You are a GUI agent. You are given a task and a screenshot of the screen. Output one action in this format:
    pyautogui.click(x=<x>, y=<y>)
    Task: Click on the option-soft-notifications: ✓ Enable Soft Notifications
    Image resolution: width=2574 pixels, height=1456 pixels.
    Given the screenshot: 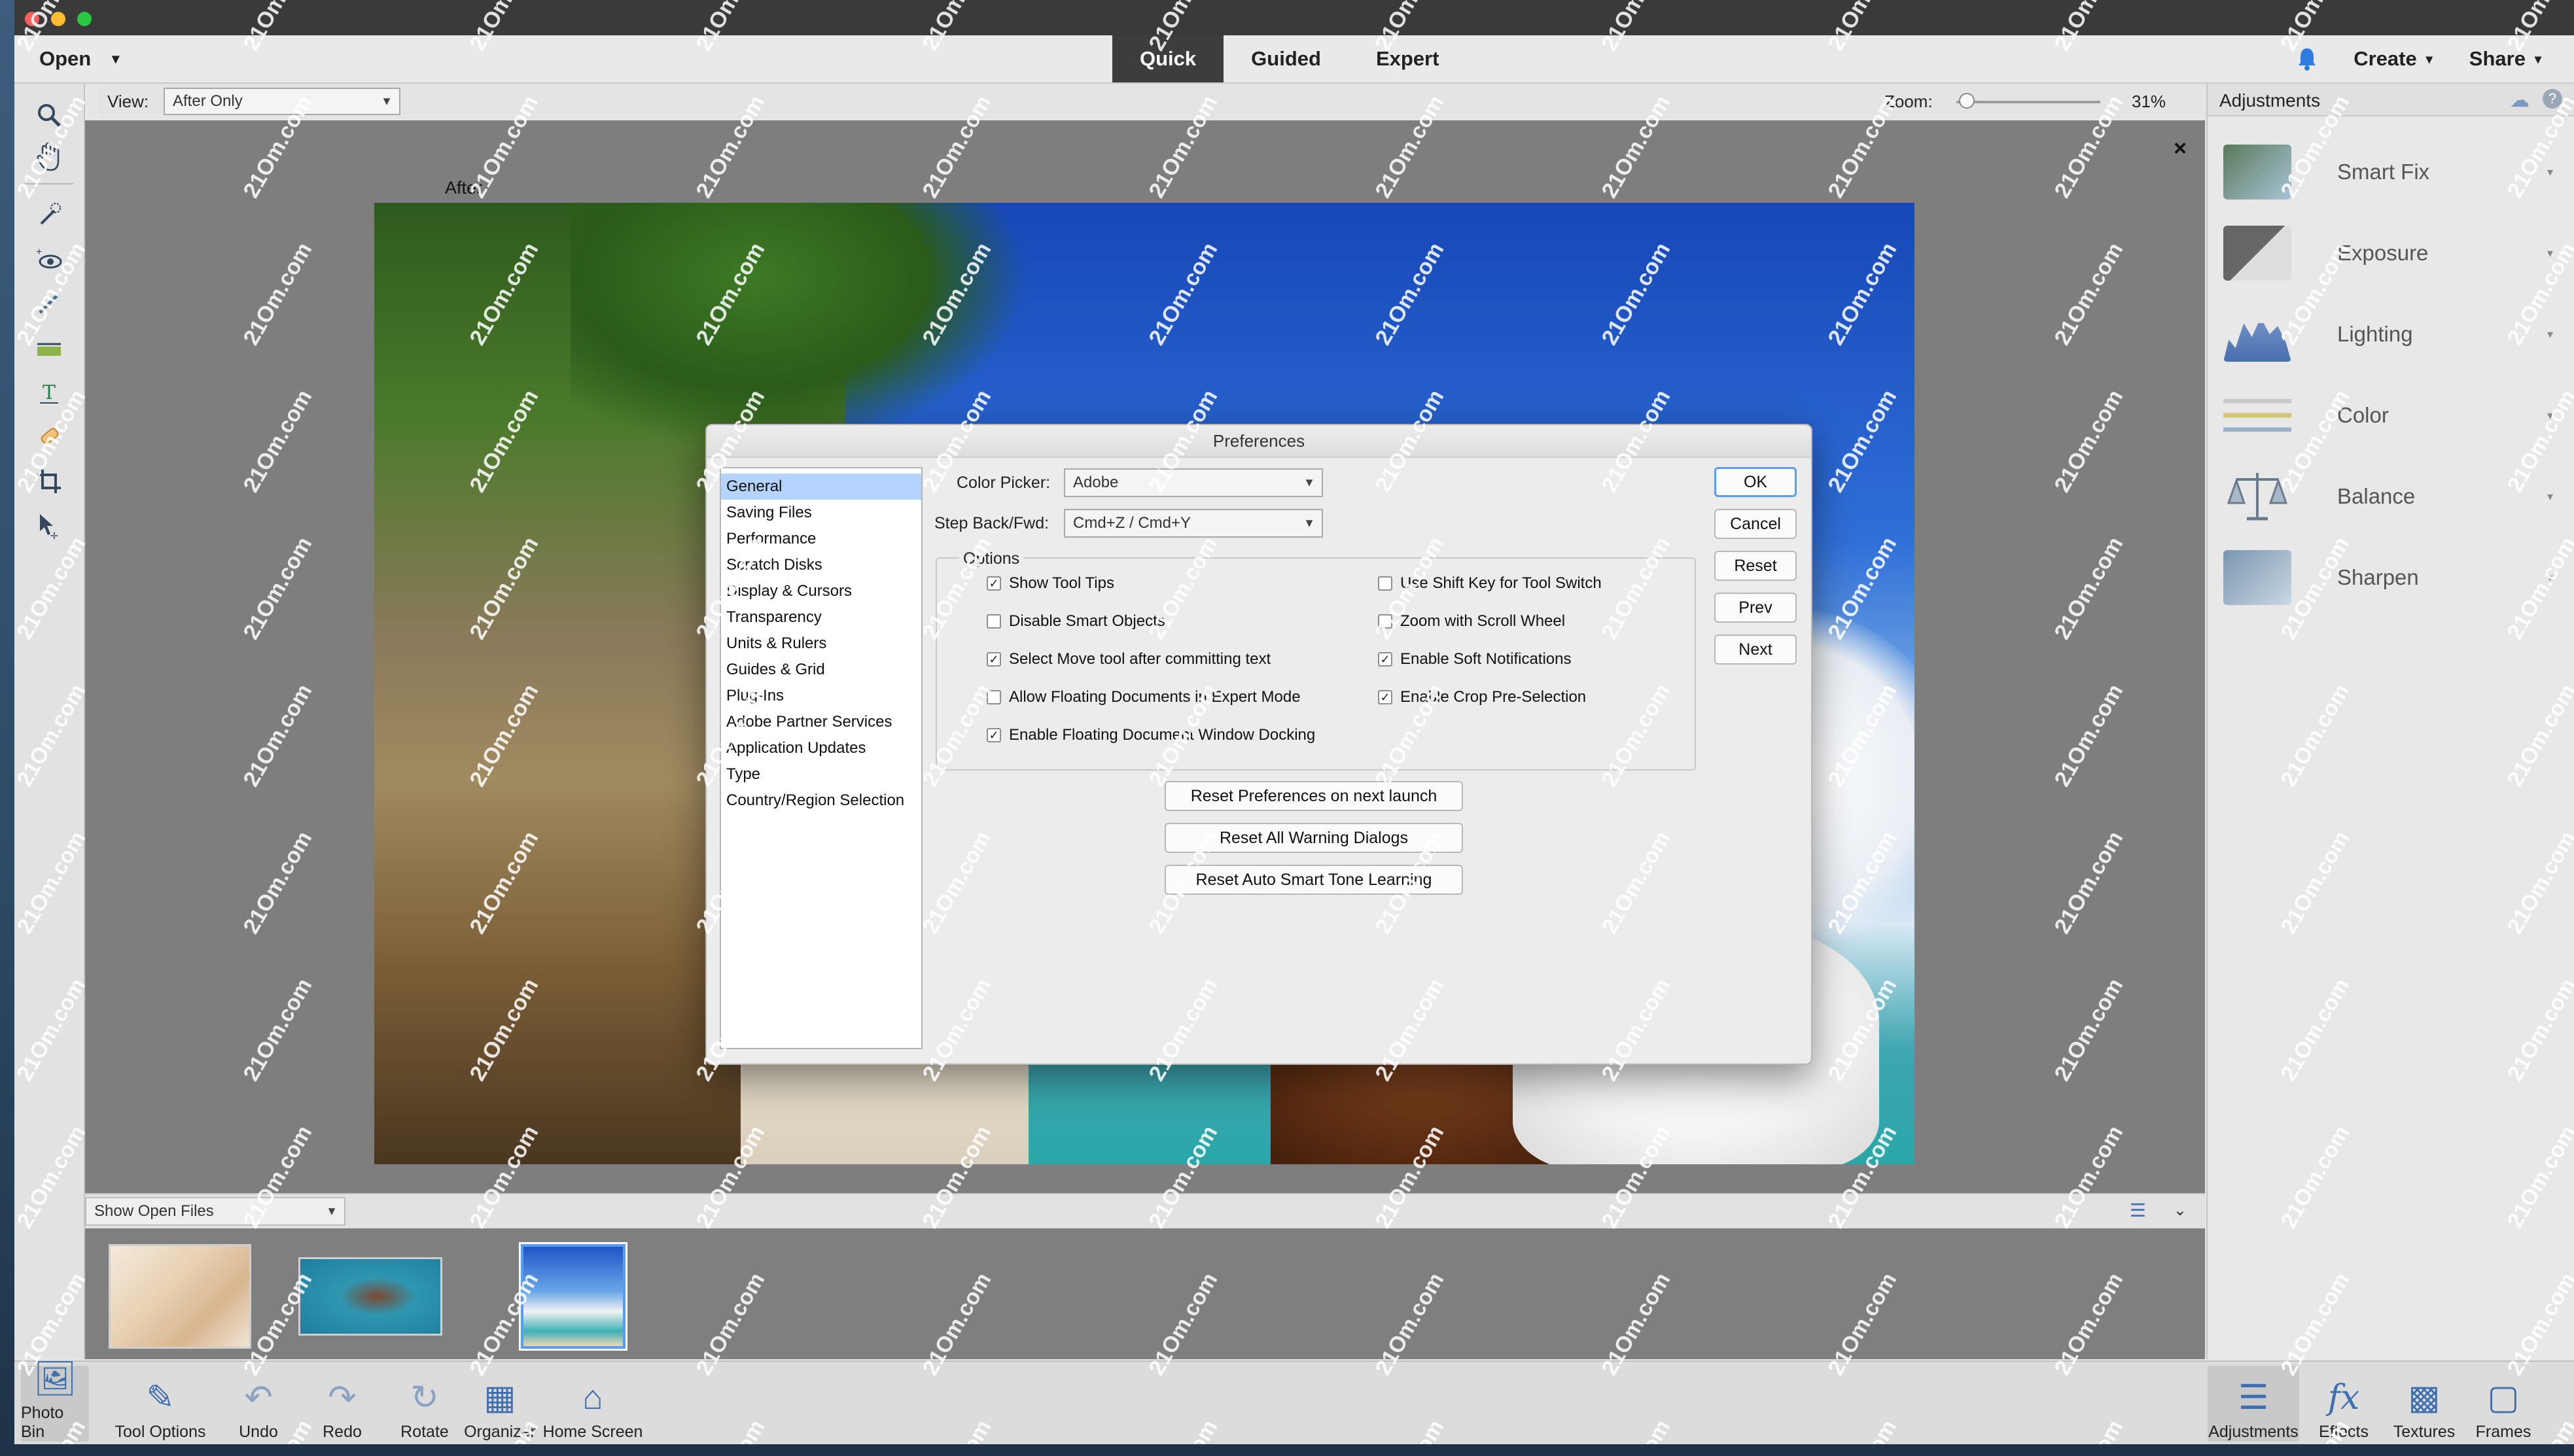 What is the action you would take?
    pyautogui.click(x=1475, y=659)
    